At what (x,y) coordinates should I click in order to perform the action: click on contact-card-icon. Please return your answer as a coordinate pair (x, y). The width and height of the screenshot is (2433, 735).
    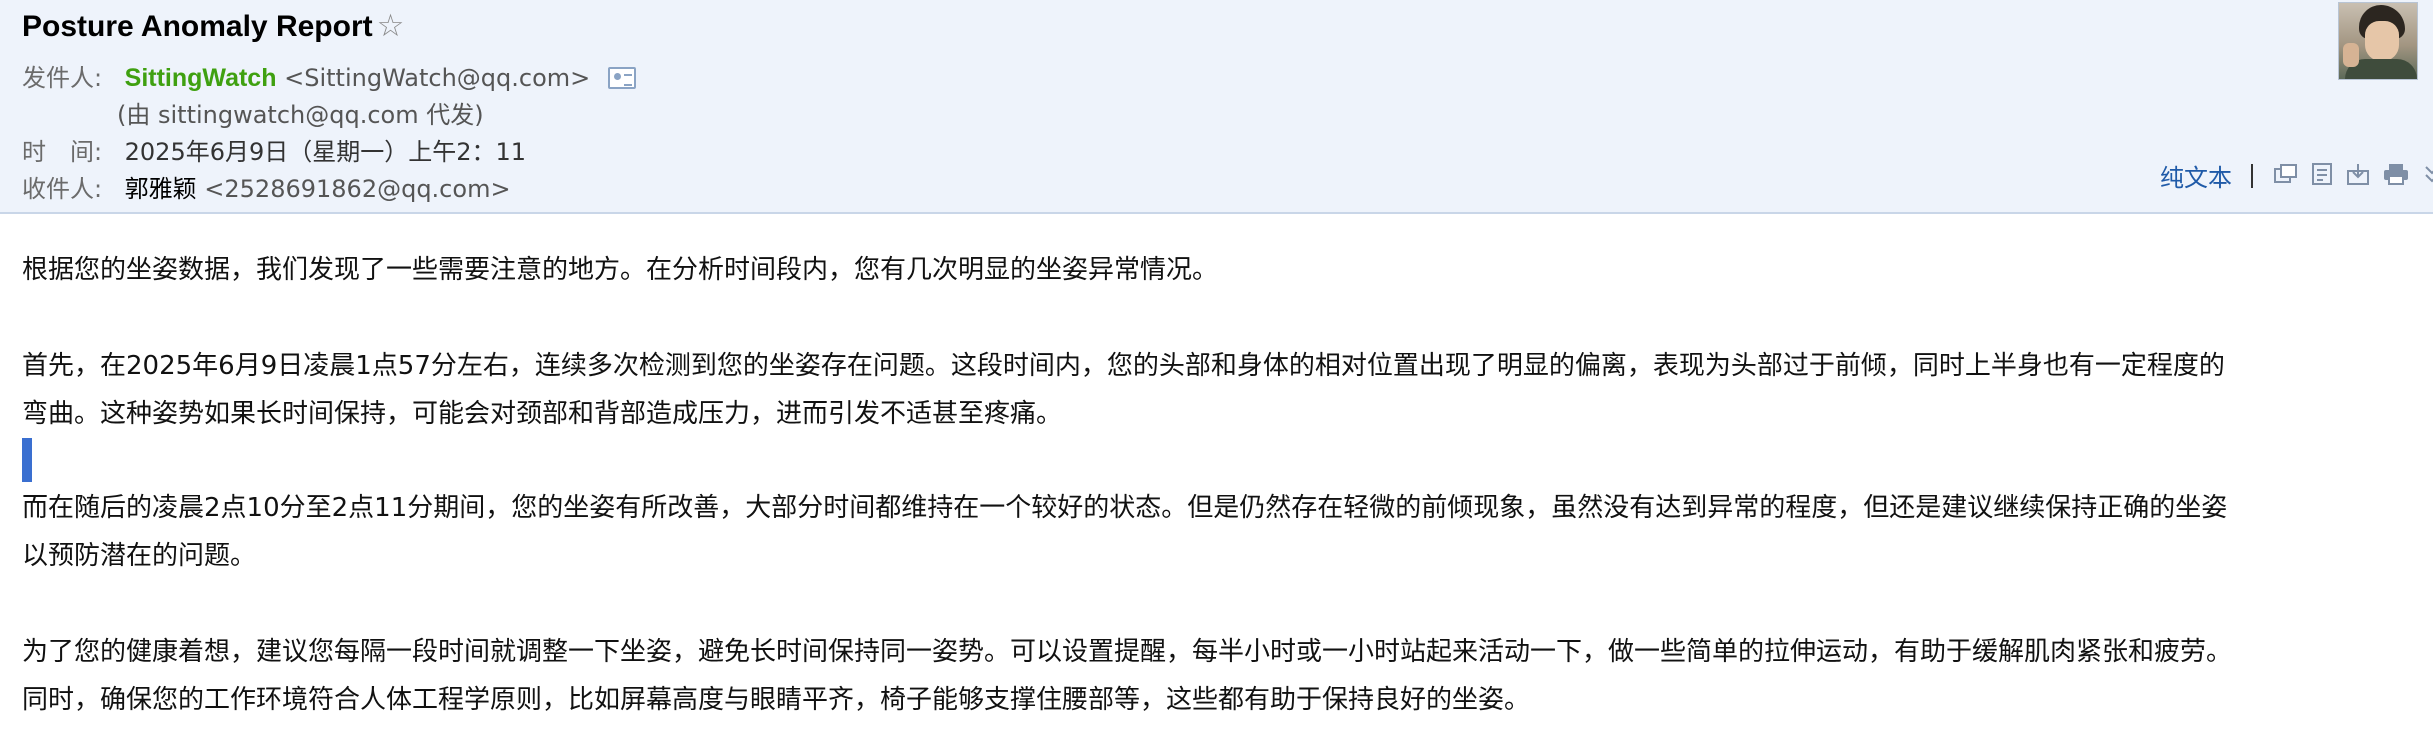
    Looking at the image, I should click on (621, 78).